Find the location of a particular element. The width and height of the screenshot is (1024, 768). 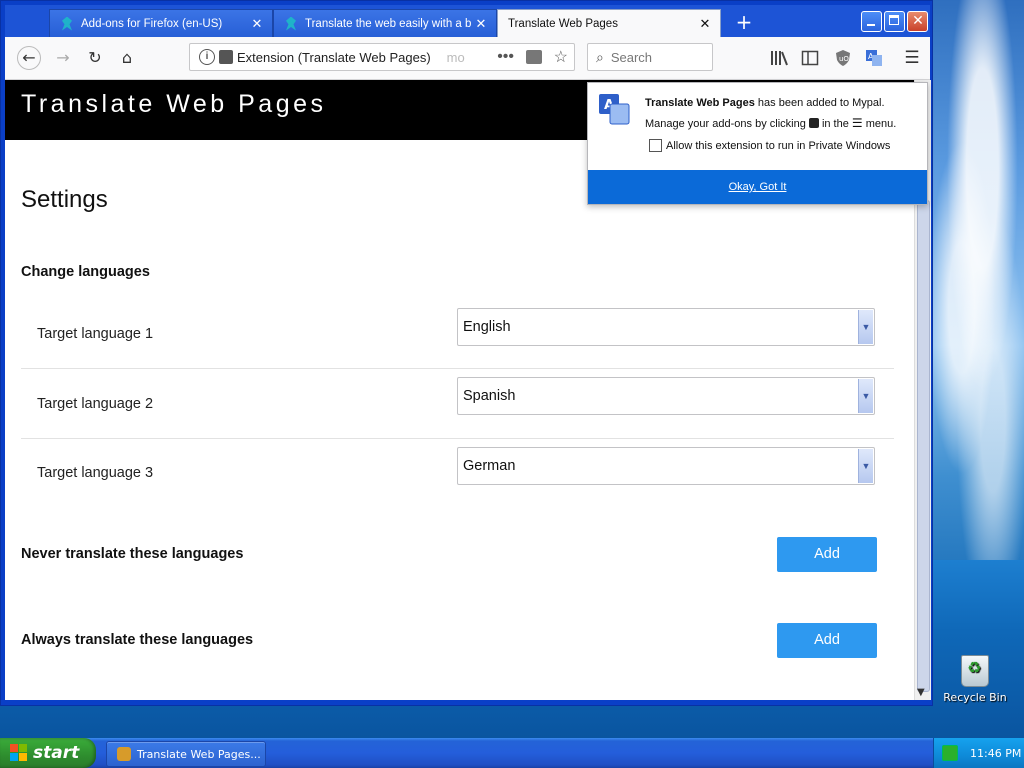

start-button: start is located at coordinates (48, 753).